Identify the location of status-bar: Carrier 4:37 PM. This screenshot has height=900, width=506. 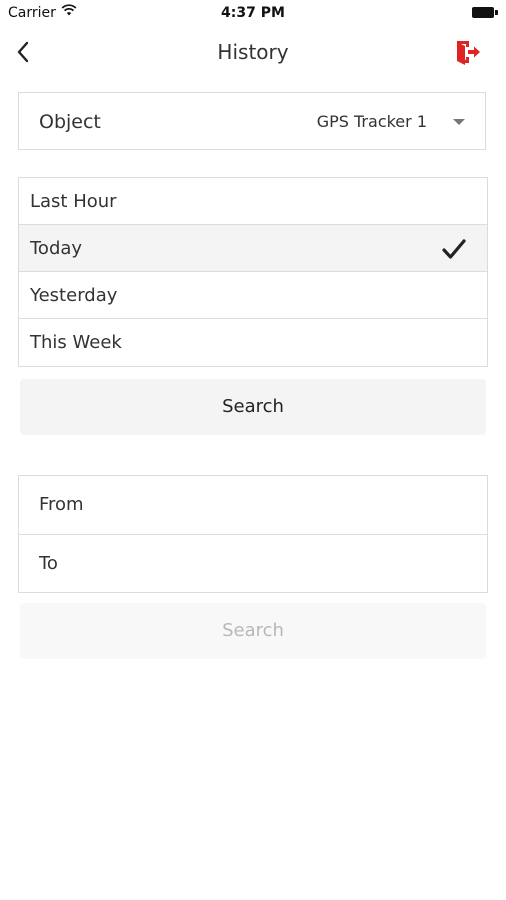
(253, 13).